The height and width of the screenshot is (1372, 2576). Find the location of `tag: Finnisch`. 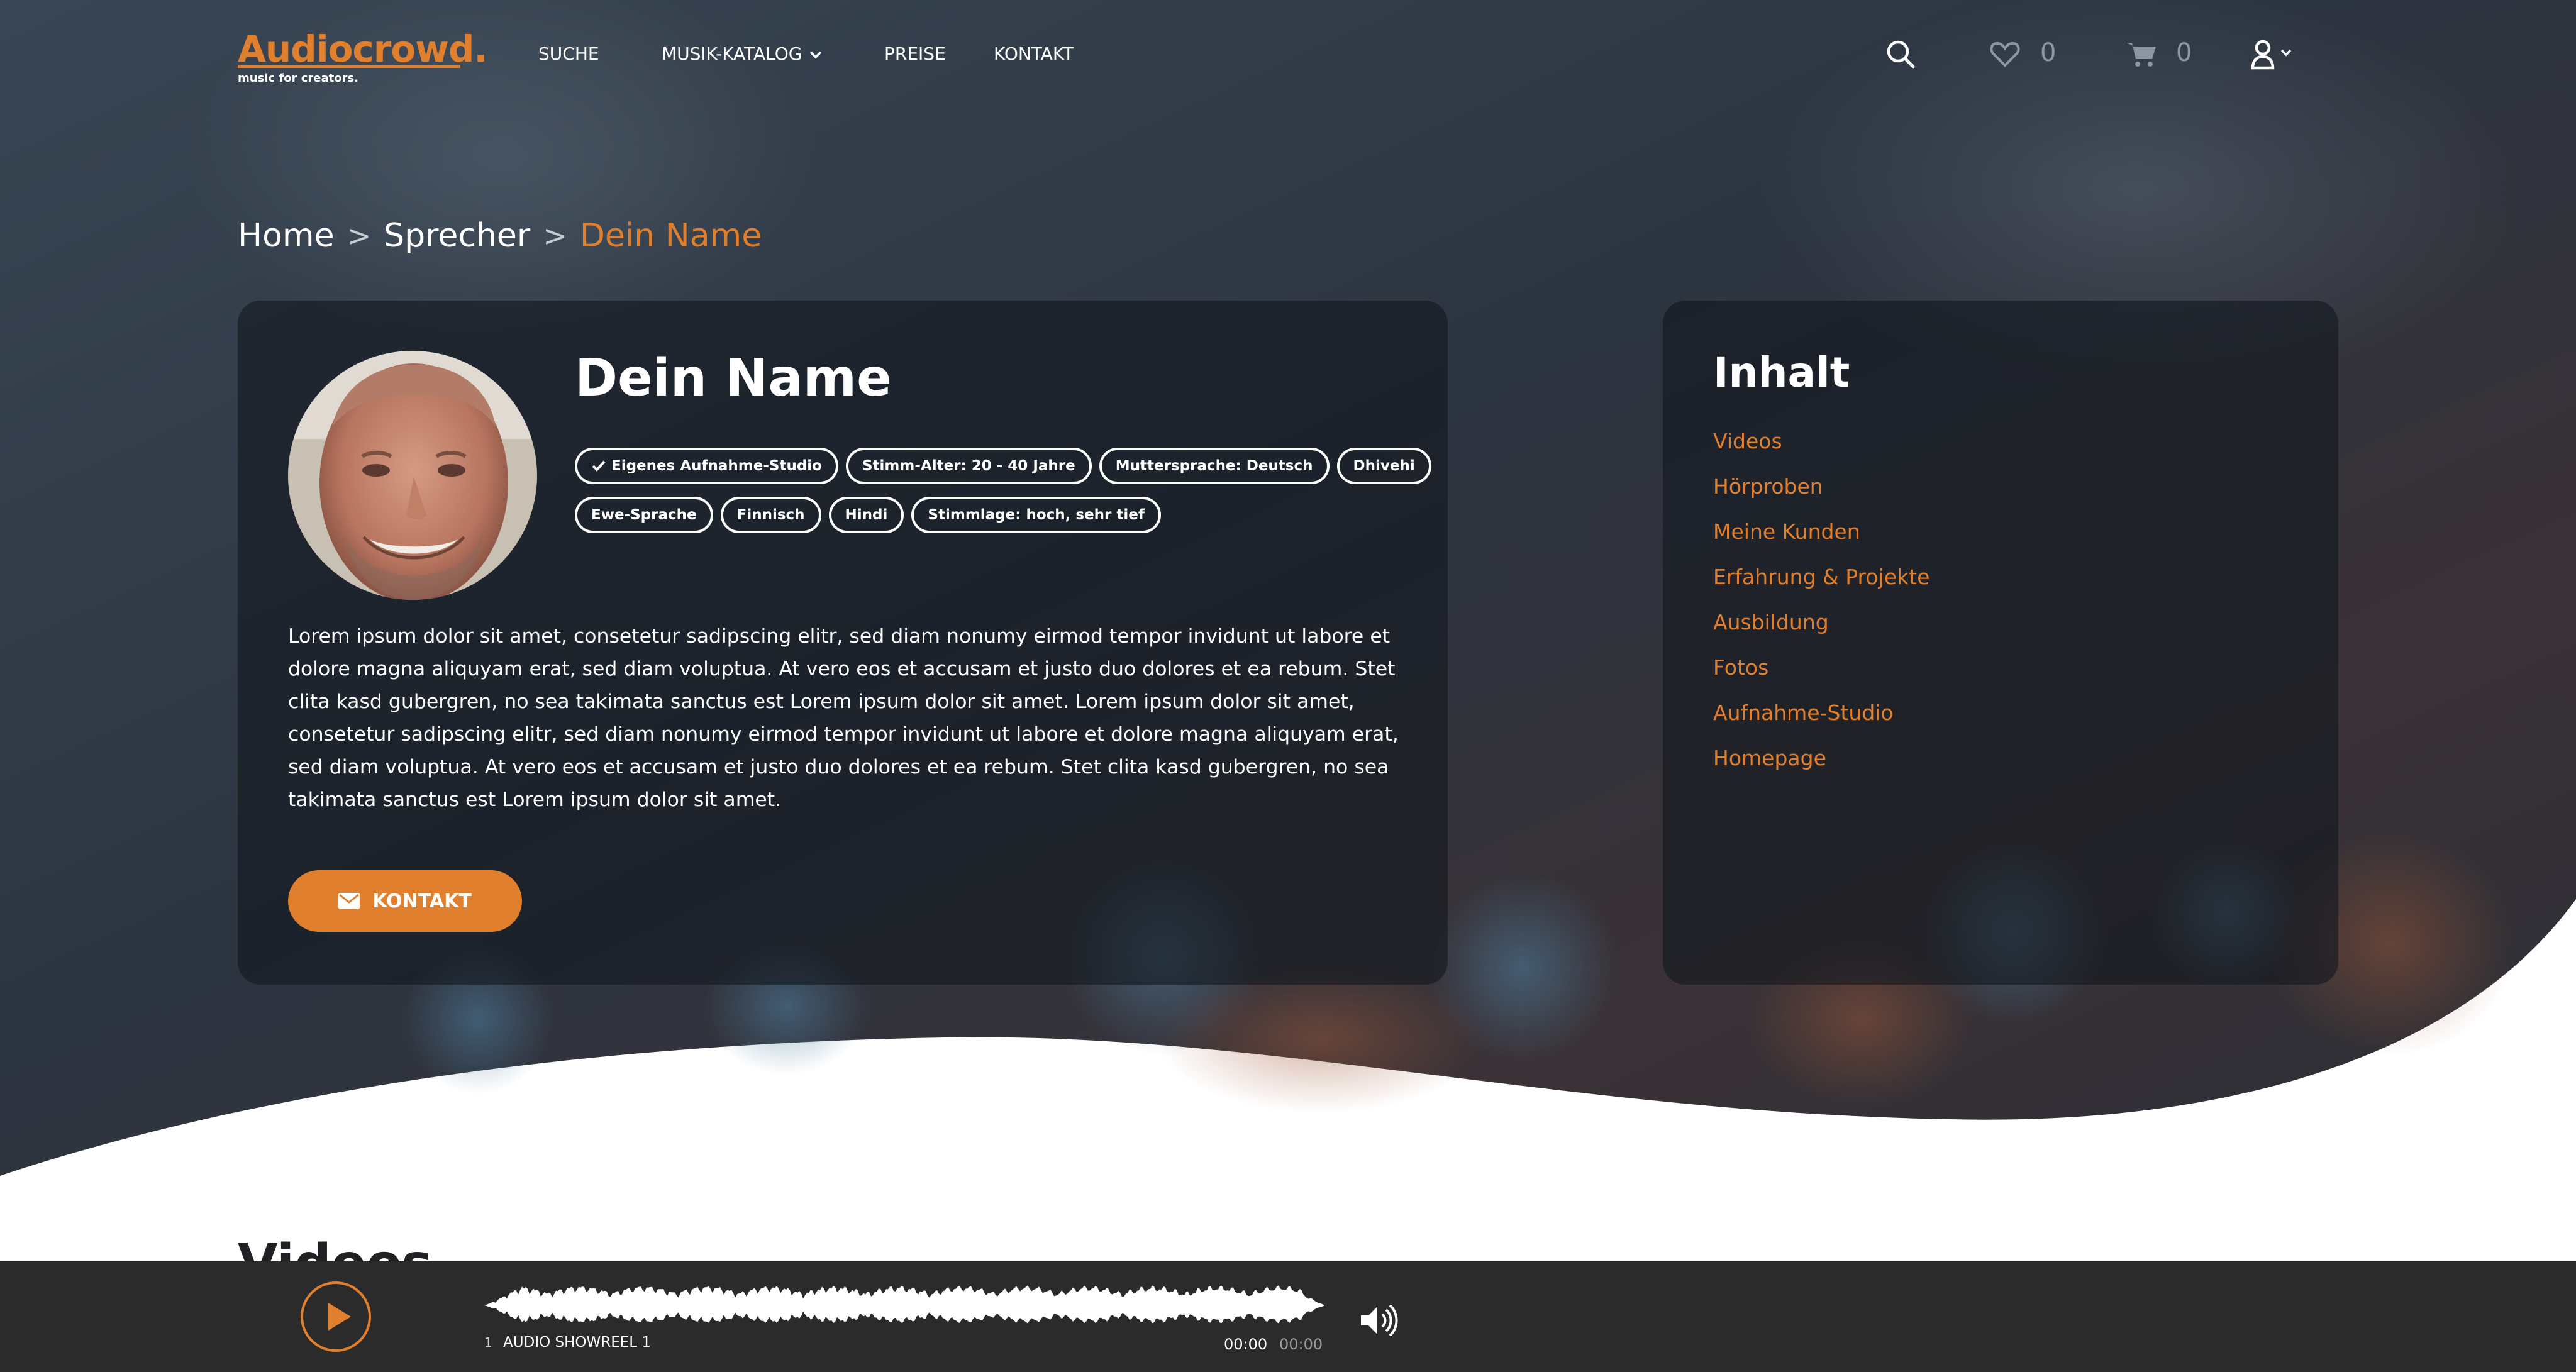

tag: Finnisch is located at coordinates (770, 515).